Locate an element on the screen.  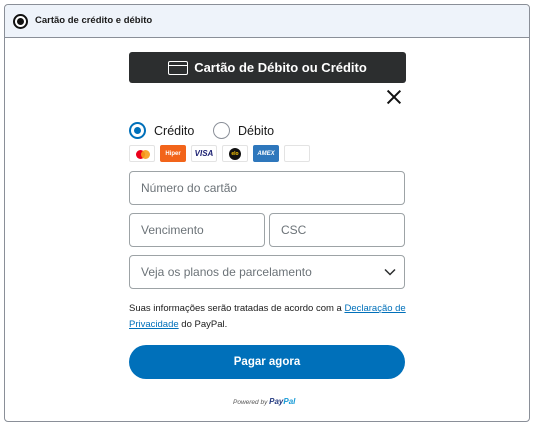
hipercard-icon: Hiper is located at coordinates (173, 153).